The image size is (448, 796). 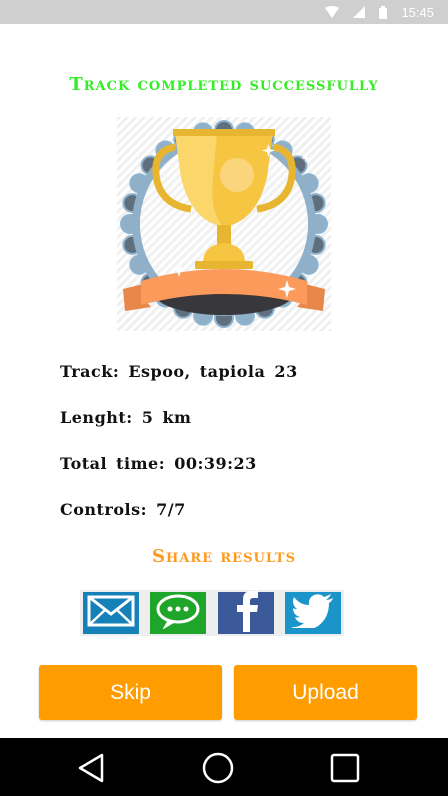 I want to click on home-icon, so click(x=218, y=771).